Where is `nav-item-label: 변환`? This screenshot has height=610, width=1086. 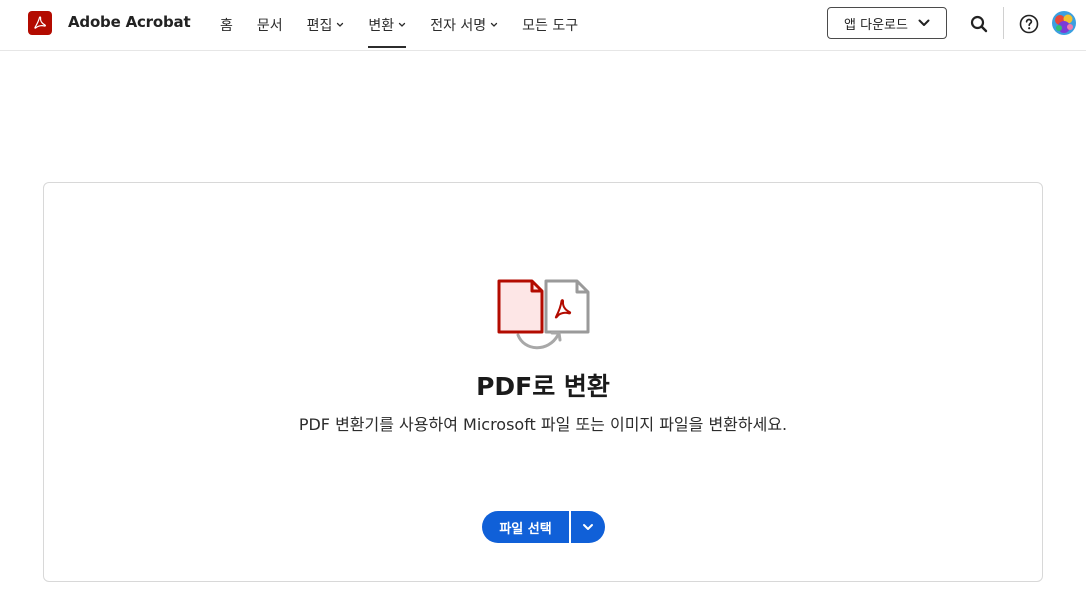
nav-item-label: 변환 is located at coordinates (381, 26).